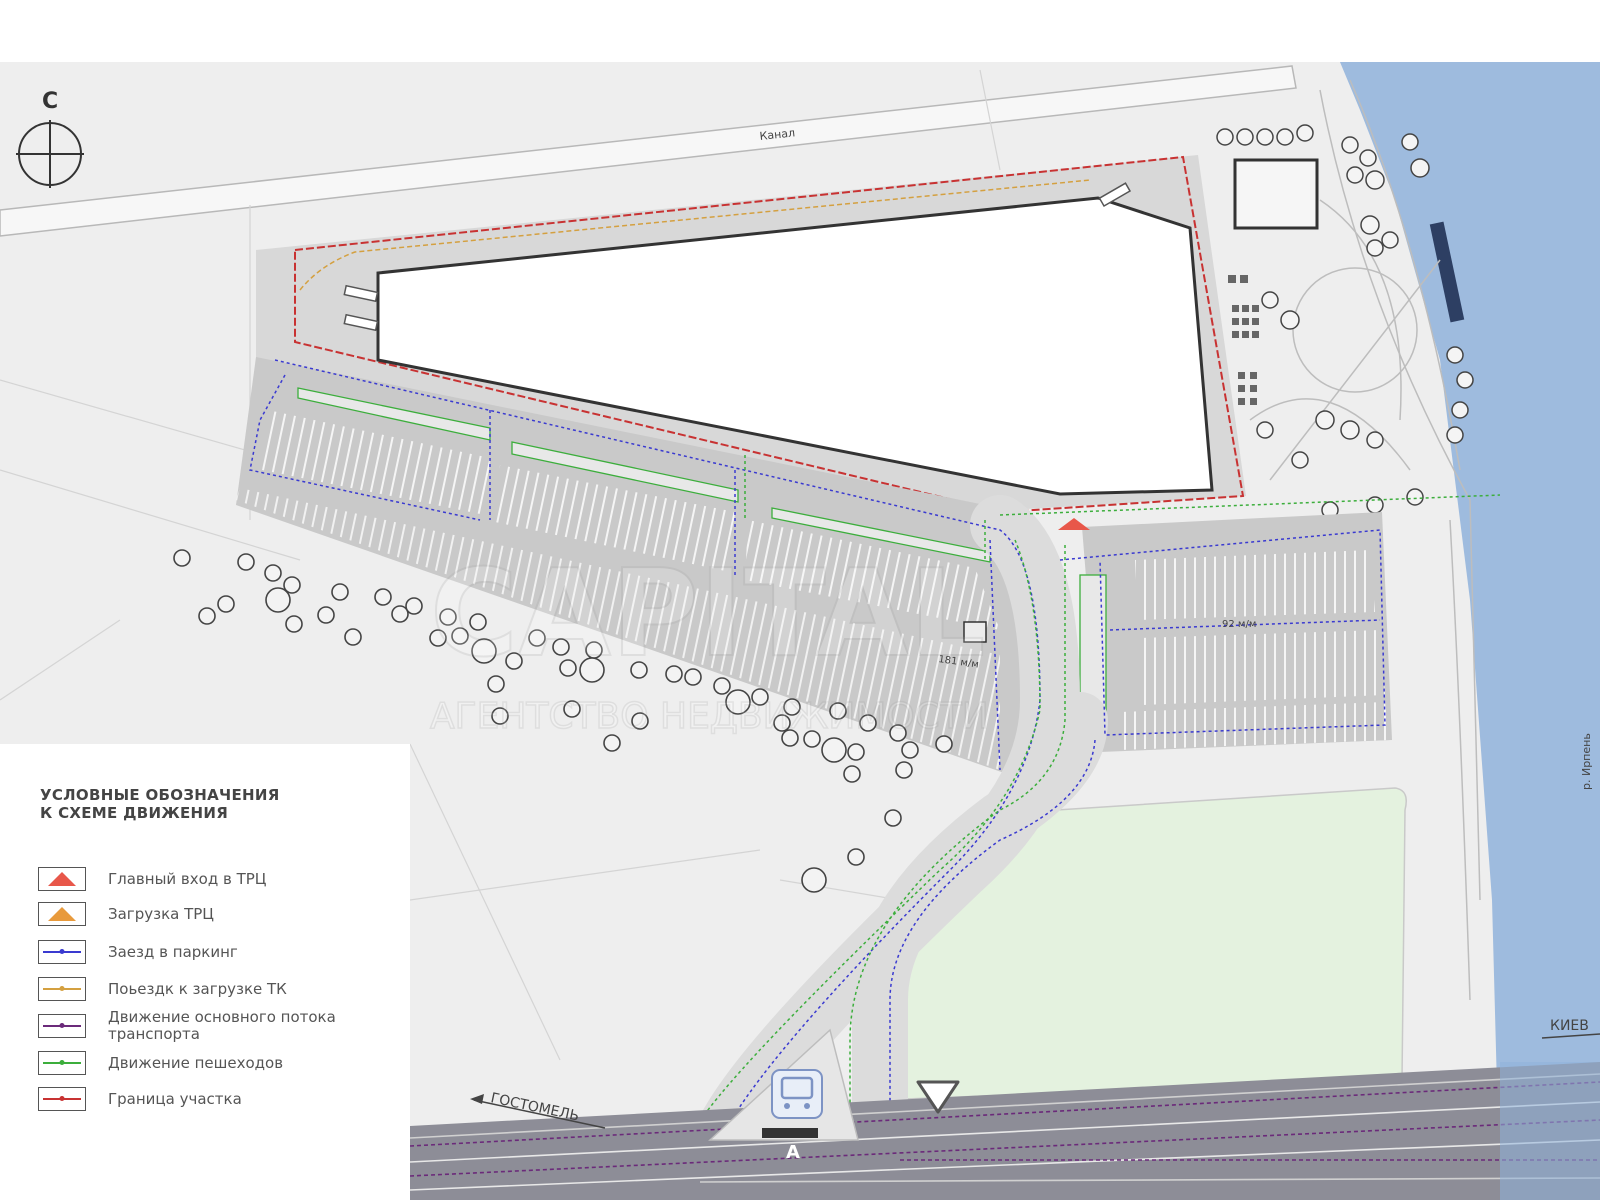 This screenshot has width=1600, height=1200. I want to click on river-label: р. Ирпень, so click(1586, 761).